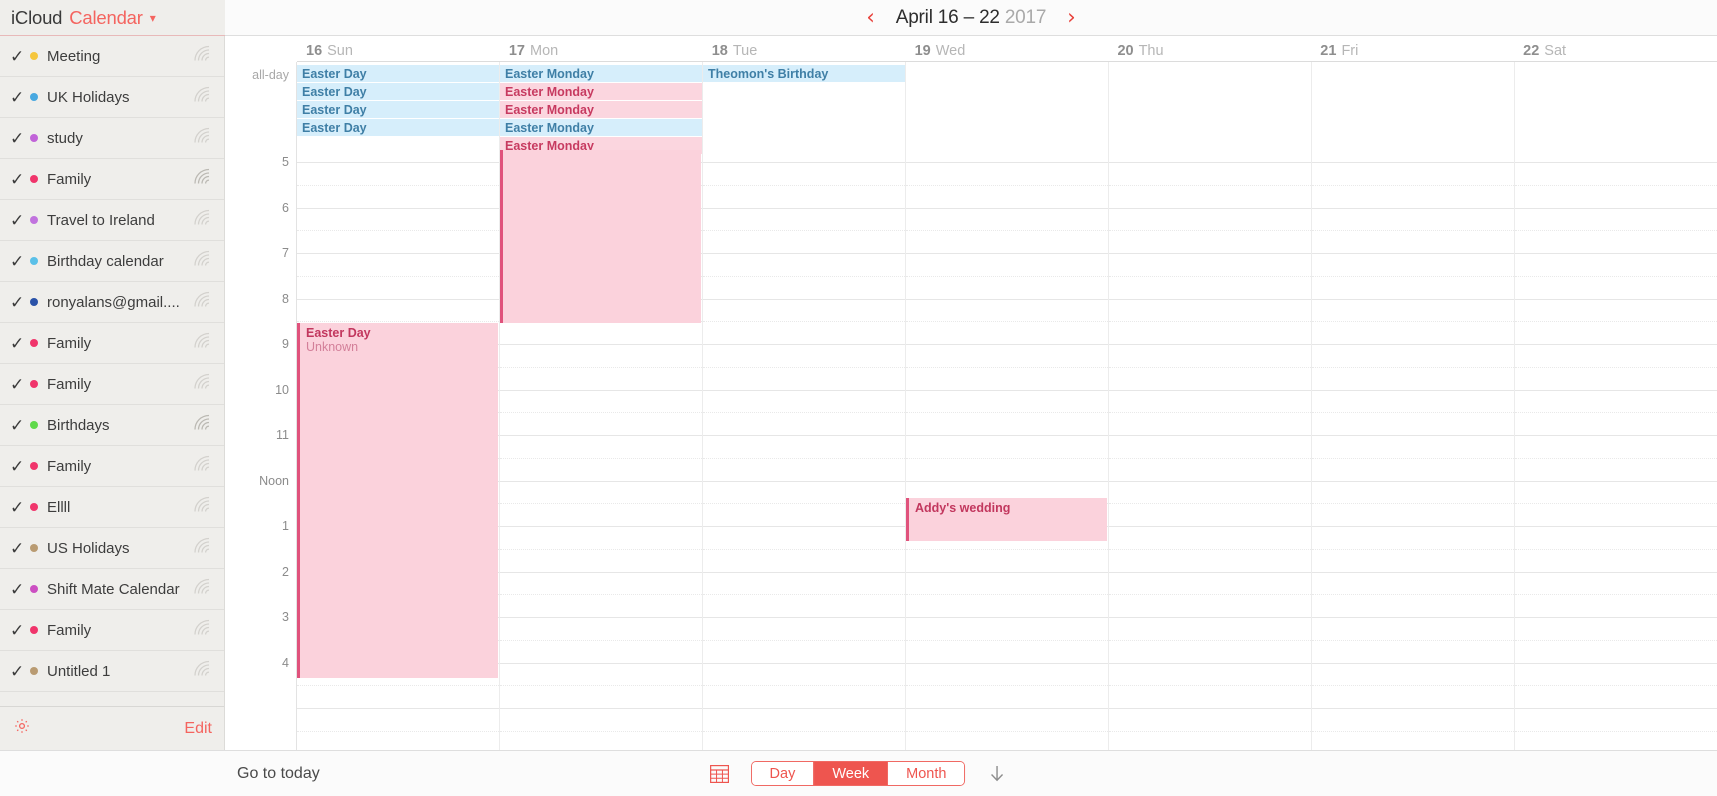 The width and height of the screenshot is (1717, 796). What do you see at coordinates (153, 18) in the screenshot?
I see `chevron-down-icon: ▾` at bounding box center [153, 18].